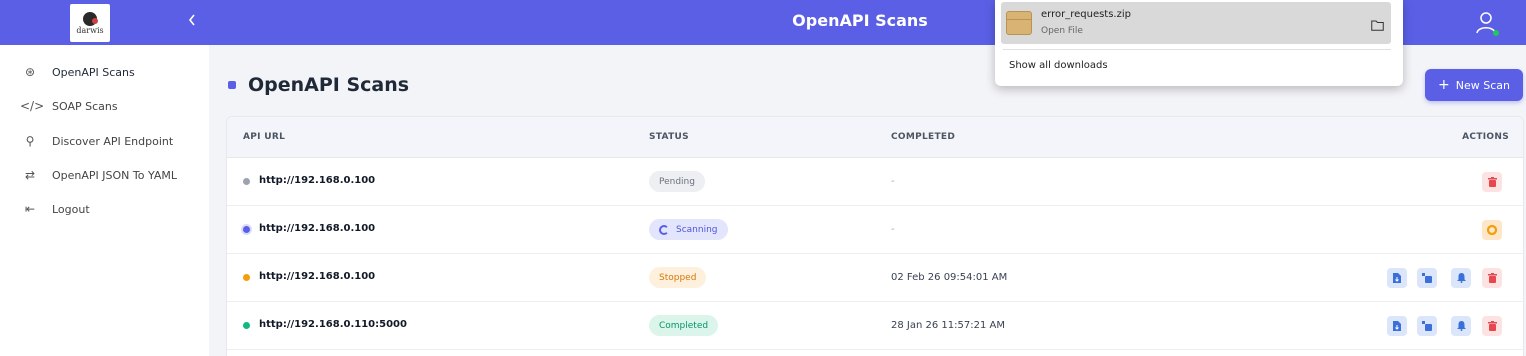 Image resolution: width=1526 pixels, height=356 pixels. I want to click on sidebar-item-label: SOAP Scans, so click(85, 106).